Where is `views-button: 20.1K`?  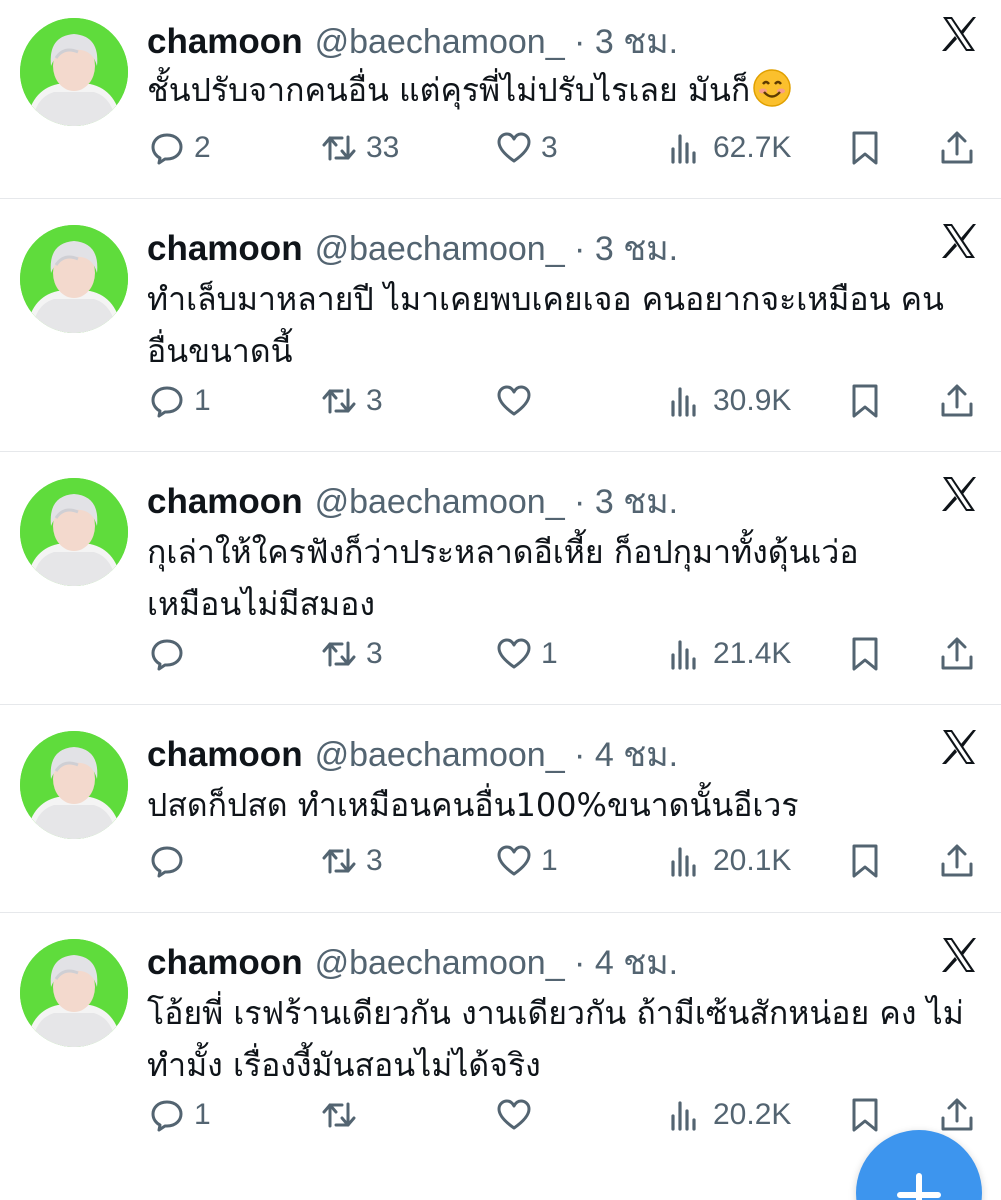
views-button: 20.1K is located at coordinates (729, 861).